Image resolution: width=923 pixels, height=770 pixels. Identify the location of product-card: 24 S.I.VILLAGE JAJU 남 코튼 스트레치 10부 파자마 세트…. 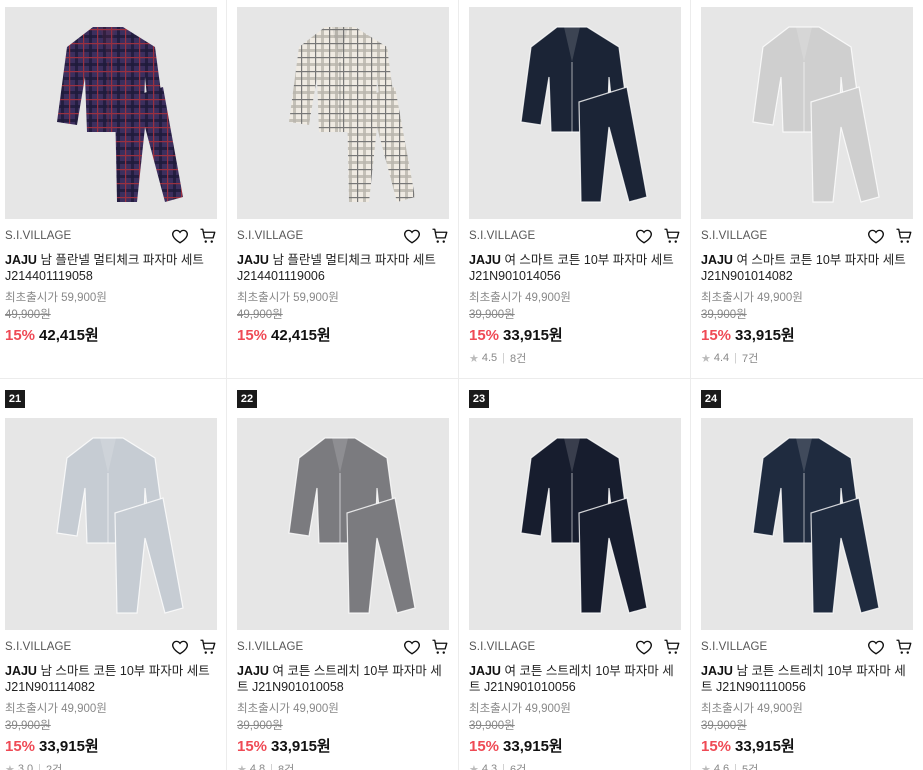
(807, 580).